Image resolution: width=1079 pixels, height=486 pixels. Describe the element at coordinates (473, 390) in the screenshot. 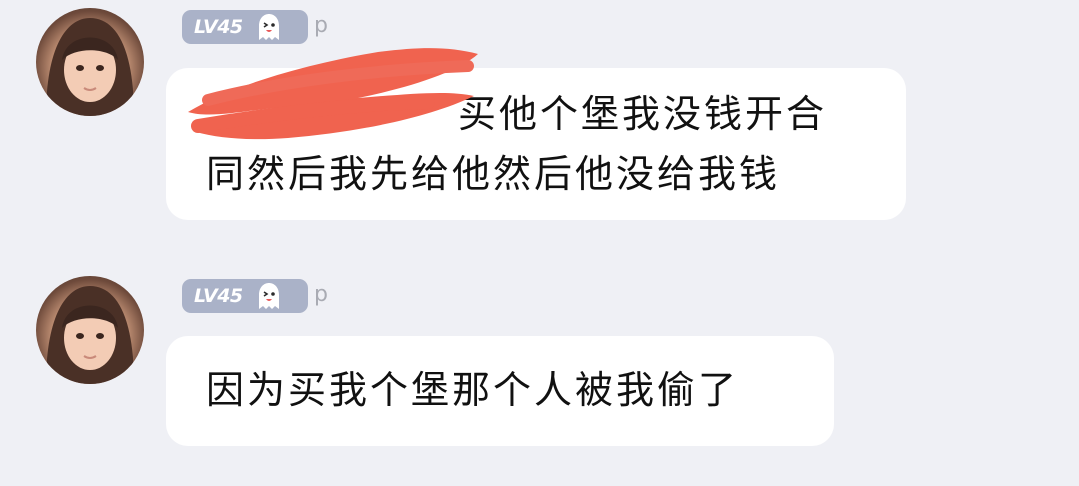

I see `message-line: 因为买我个堡那个人被我偷了` at that location.